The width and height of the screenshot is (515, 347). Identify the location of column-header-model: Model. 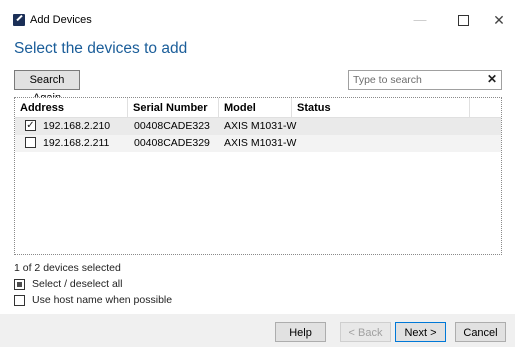
(255, 107).